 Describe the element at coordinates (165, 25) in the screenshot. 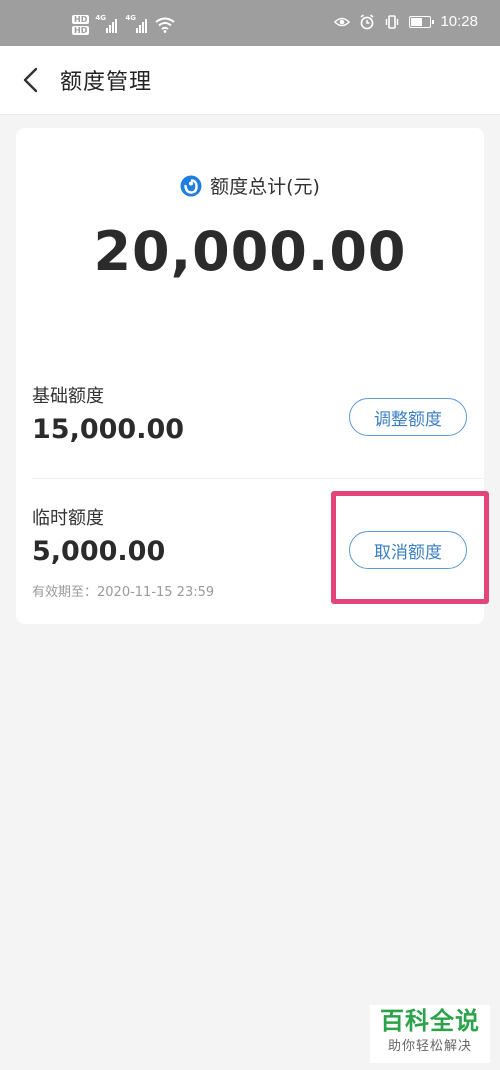

I see `wifi-icon` at that location.